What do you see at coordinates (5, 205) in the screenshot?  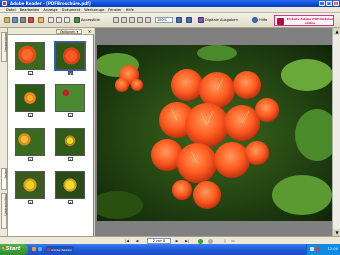 I see `tab-signatures-label: Unterschriften` at bounding box center [5, 205].